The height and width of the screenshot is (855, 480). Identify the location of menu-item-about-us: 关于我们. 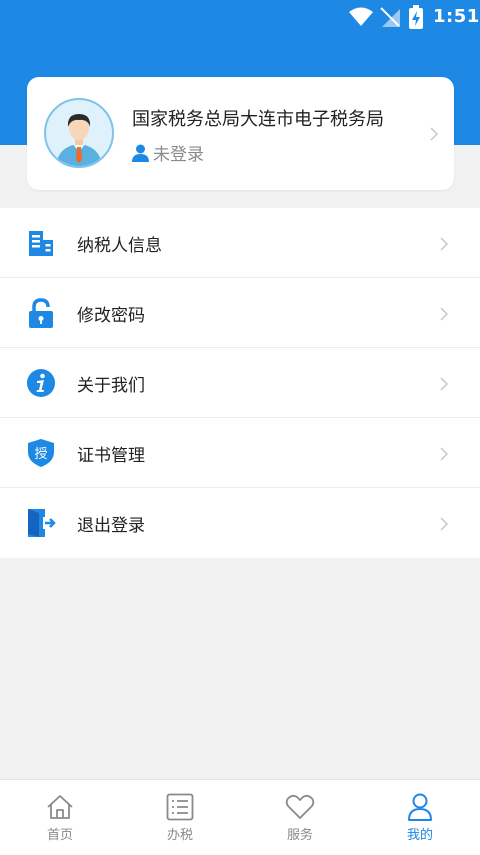
(240, 383).